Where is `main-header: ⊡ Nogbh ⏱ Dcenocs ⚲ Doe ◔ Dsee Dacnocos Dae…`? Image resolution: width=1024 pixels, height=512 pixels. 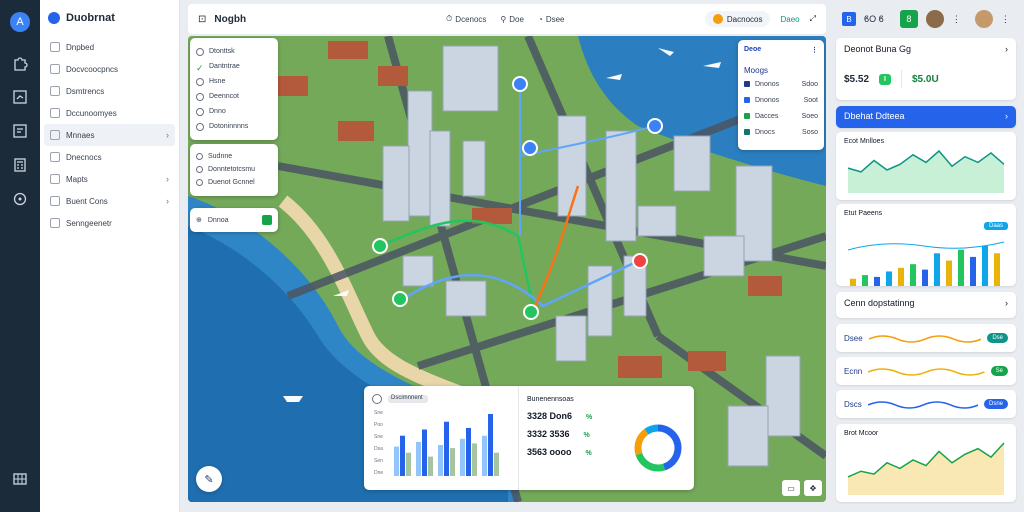
main-header: ⊡ Nogbh ⏱ Dcenocs ⚲ Doe ◔ Dsee Dacnocos Dae… is located at coordinates (507, 19).